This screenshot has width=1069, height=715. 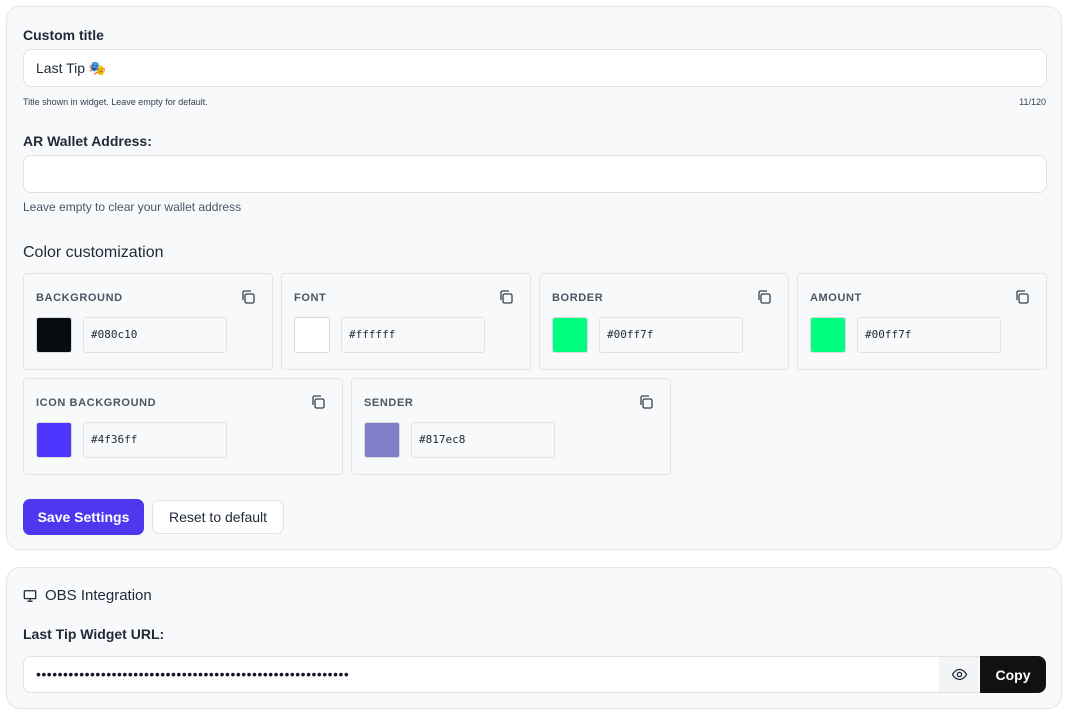 I want to click on eye-icon, so click(x=959, y=674).